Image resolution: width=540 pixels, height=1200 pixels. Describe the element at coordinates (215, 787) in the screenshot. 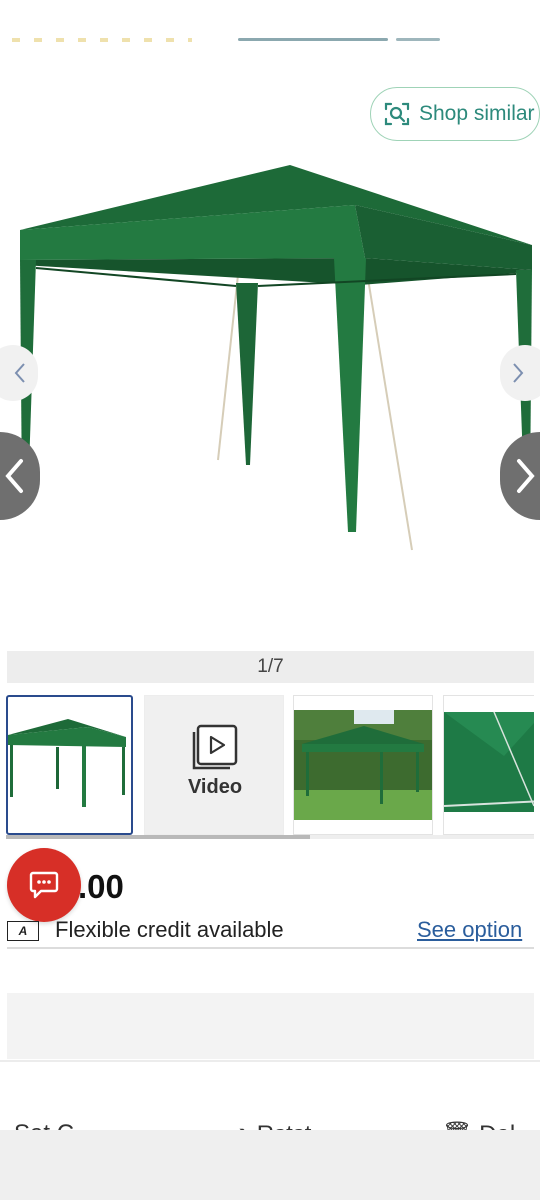

I see `video-label: Video` at that location.